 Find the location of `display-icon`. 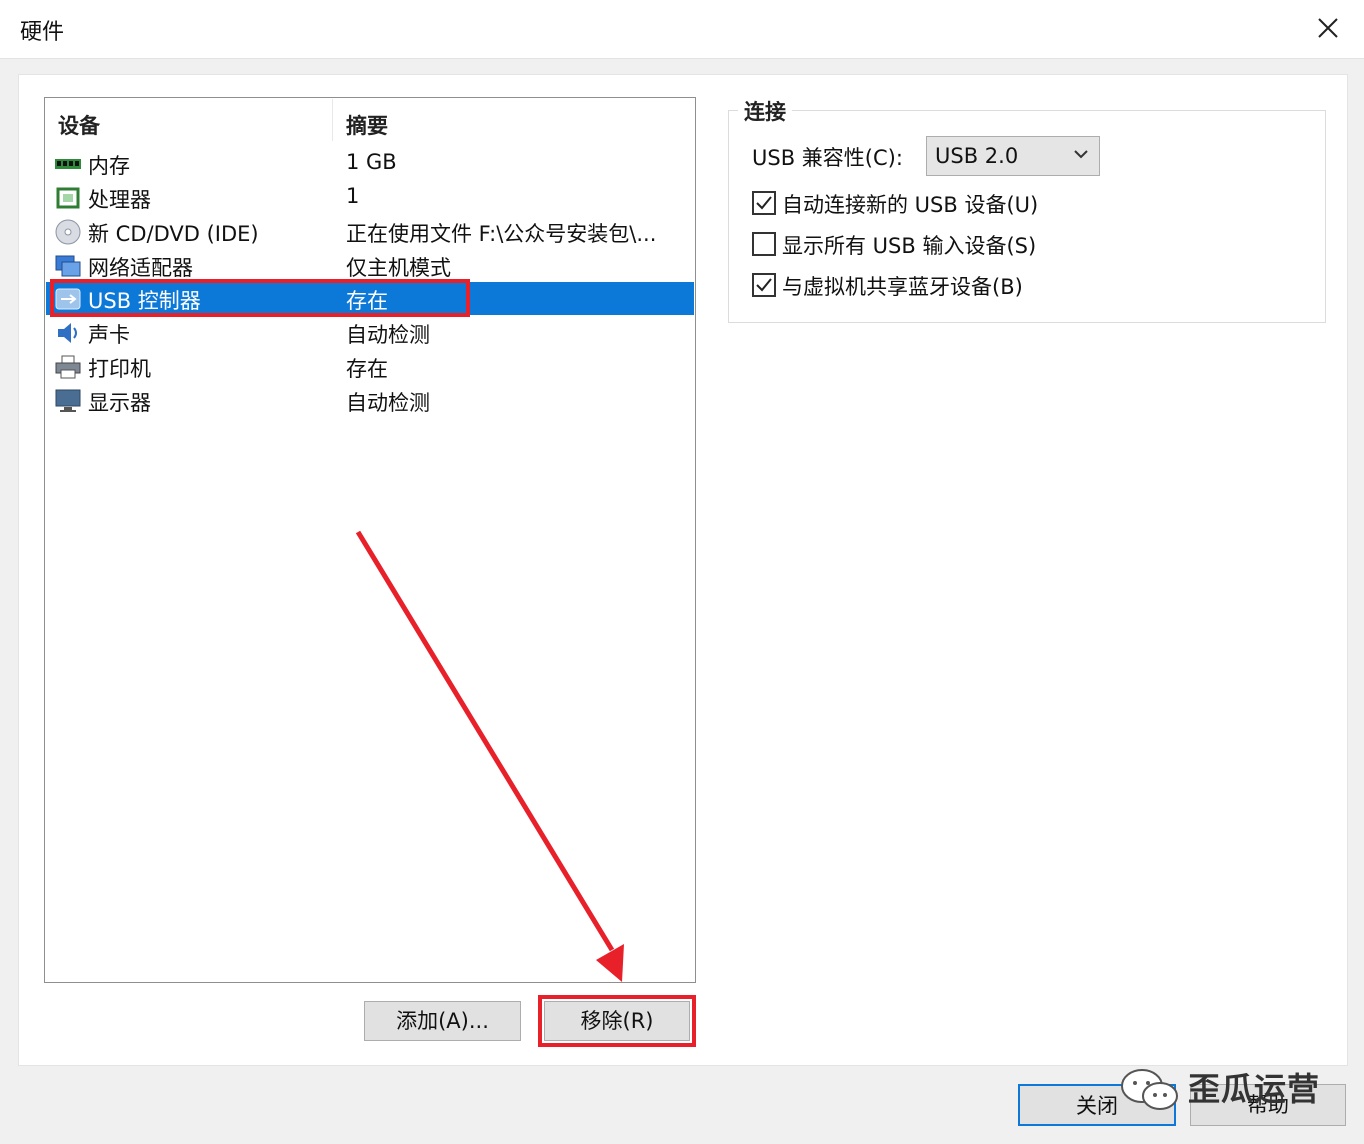

display-icon is located at coordinates (68, 400).